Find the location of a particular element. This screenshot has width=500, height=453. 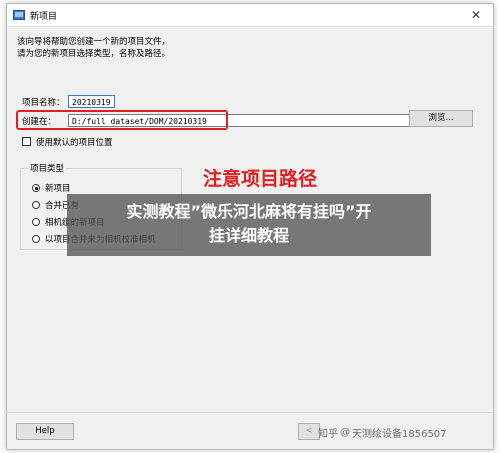

description-line-2: 请为您的新项目选择类型，名称及路径。 is located at coordinates (94, 54).